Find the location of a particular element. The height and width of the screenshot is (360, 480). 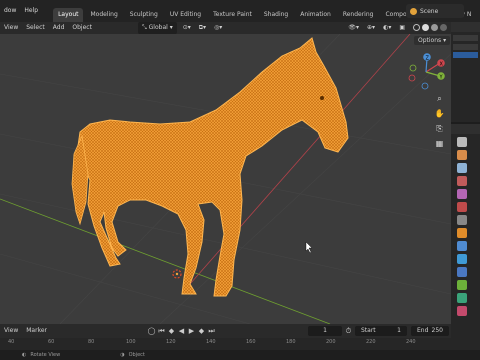

pan-hand-icon: ✋ is located at coordinates (439, 113).